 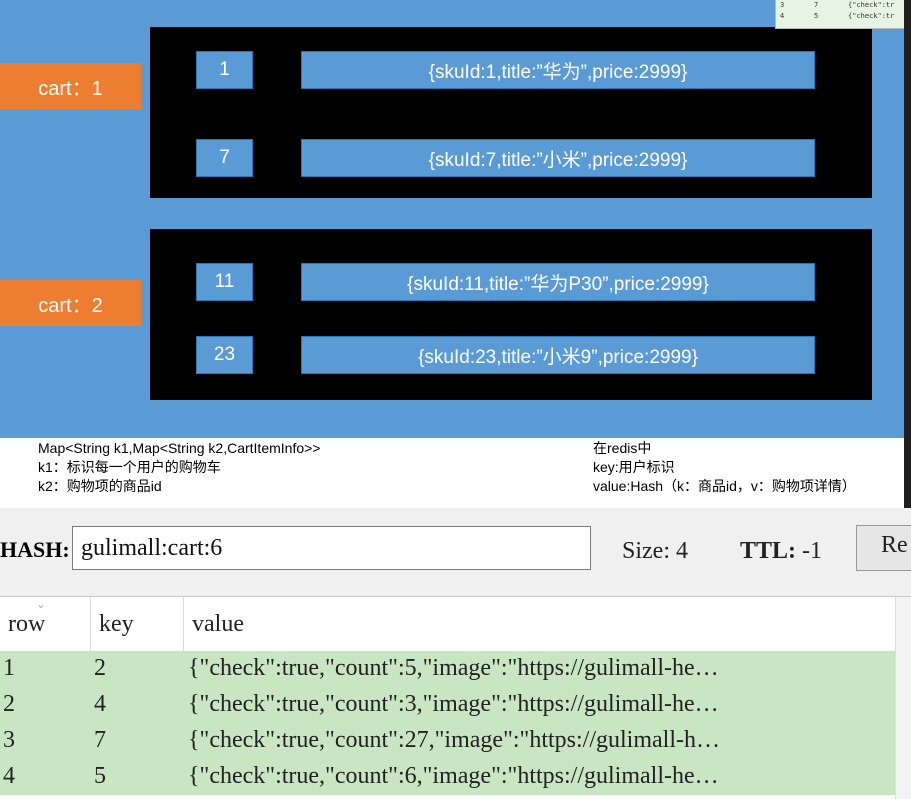 I want to click on row-number: 4, so click(x=9, y=776).